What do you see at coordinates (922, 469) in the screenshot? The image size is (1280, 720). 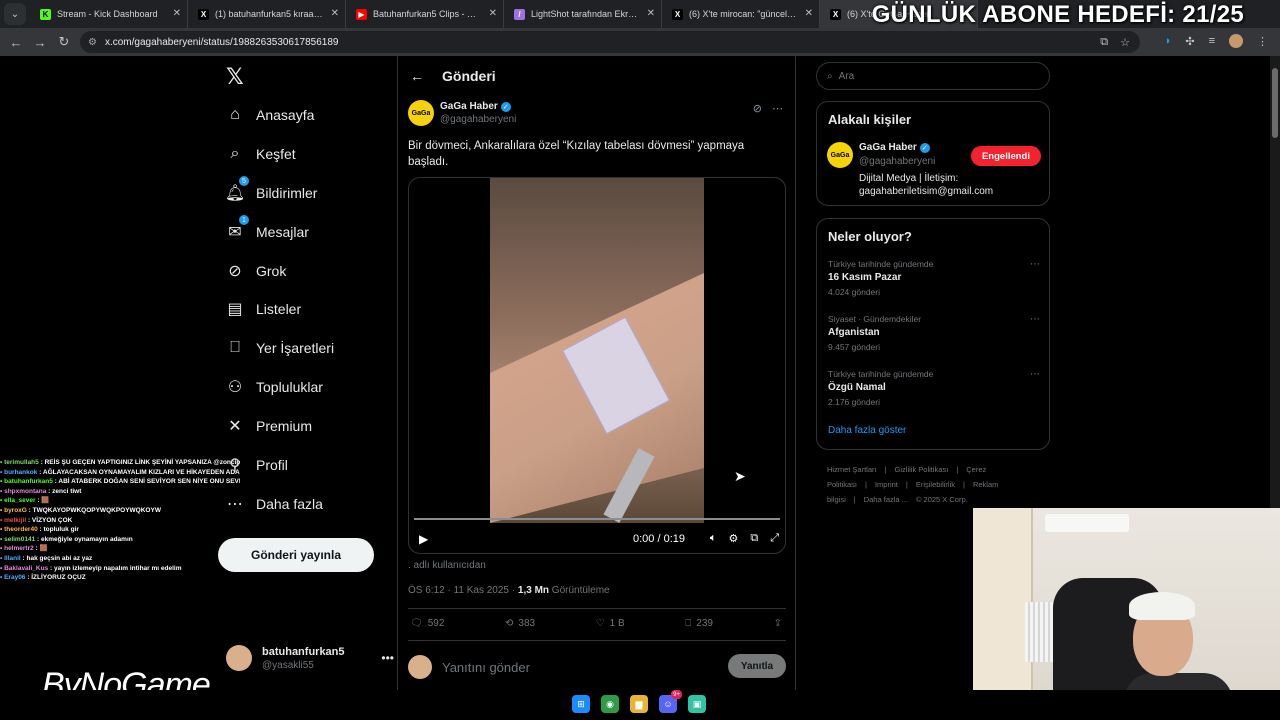 I see `footer-link: Gizlilik Politikası` at bounding box center [922, 469].